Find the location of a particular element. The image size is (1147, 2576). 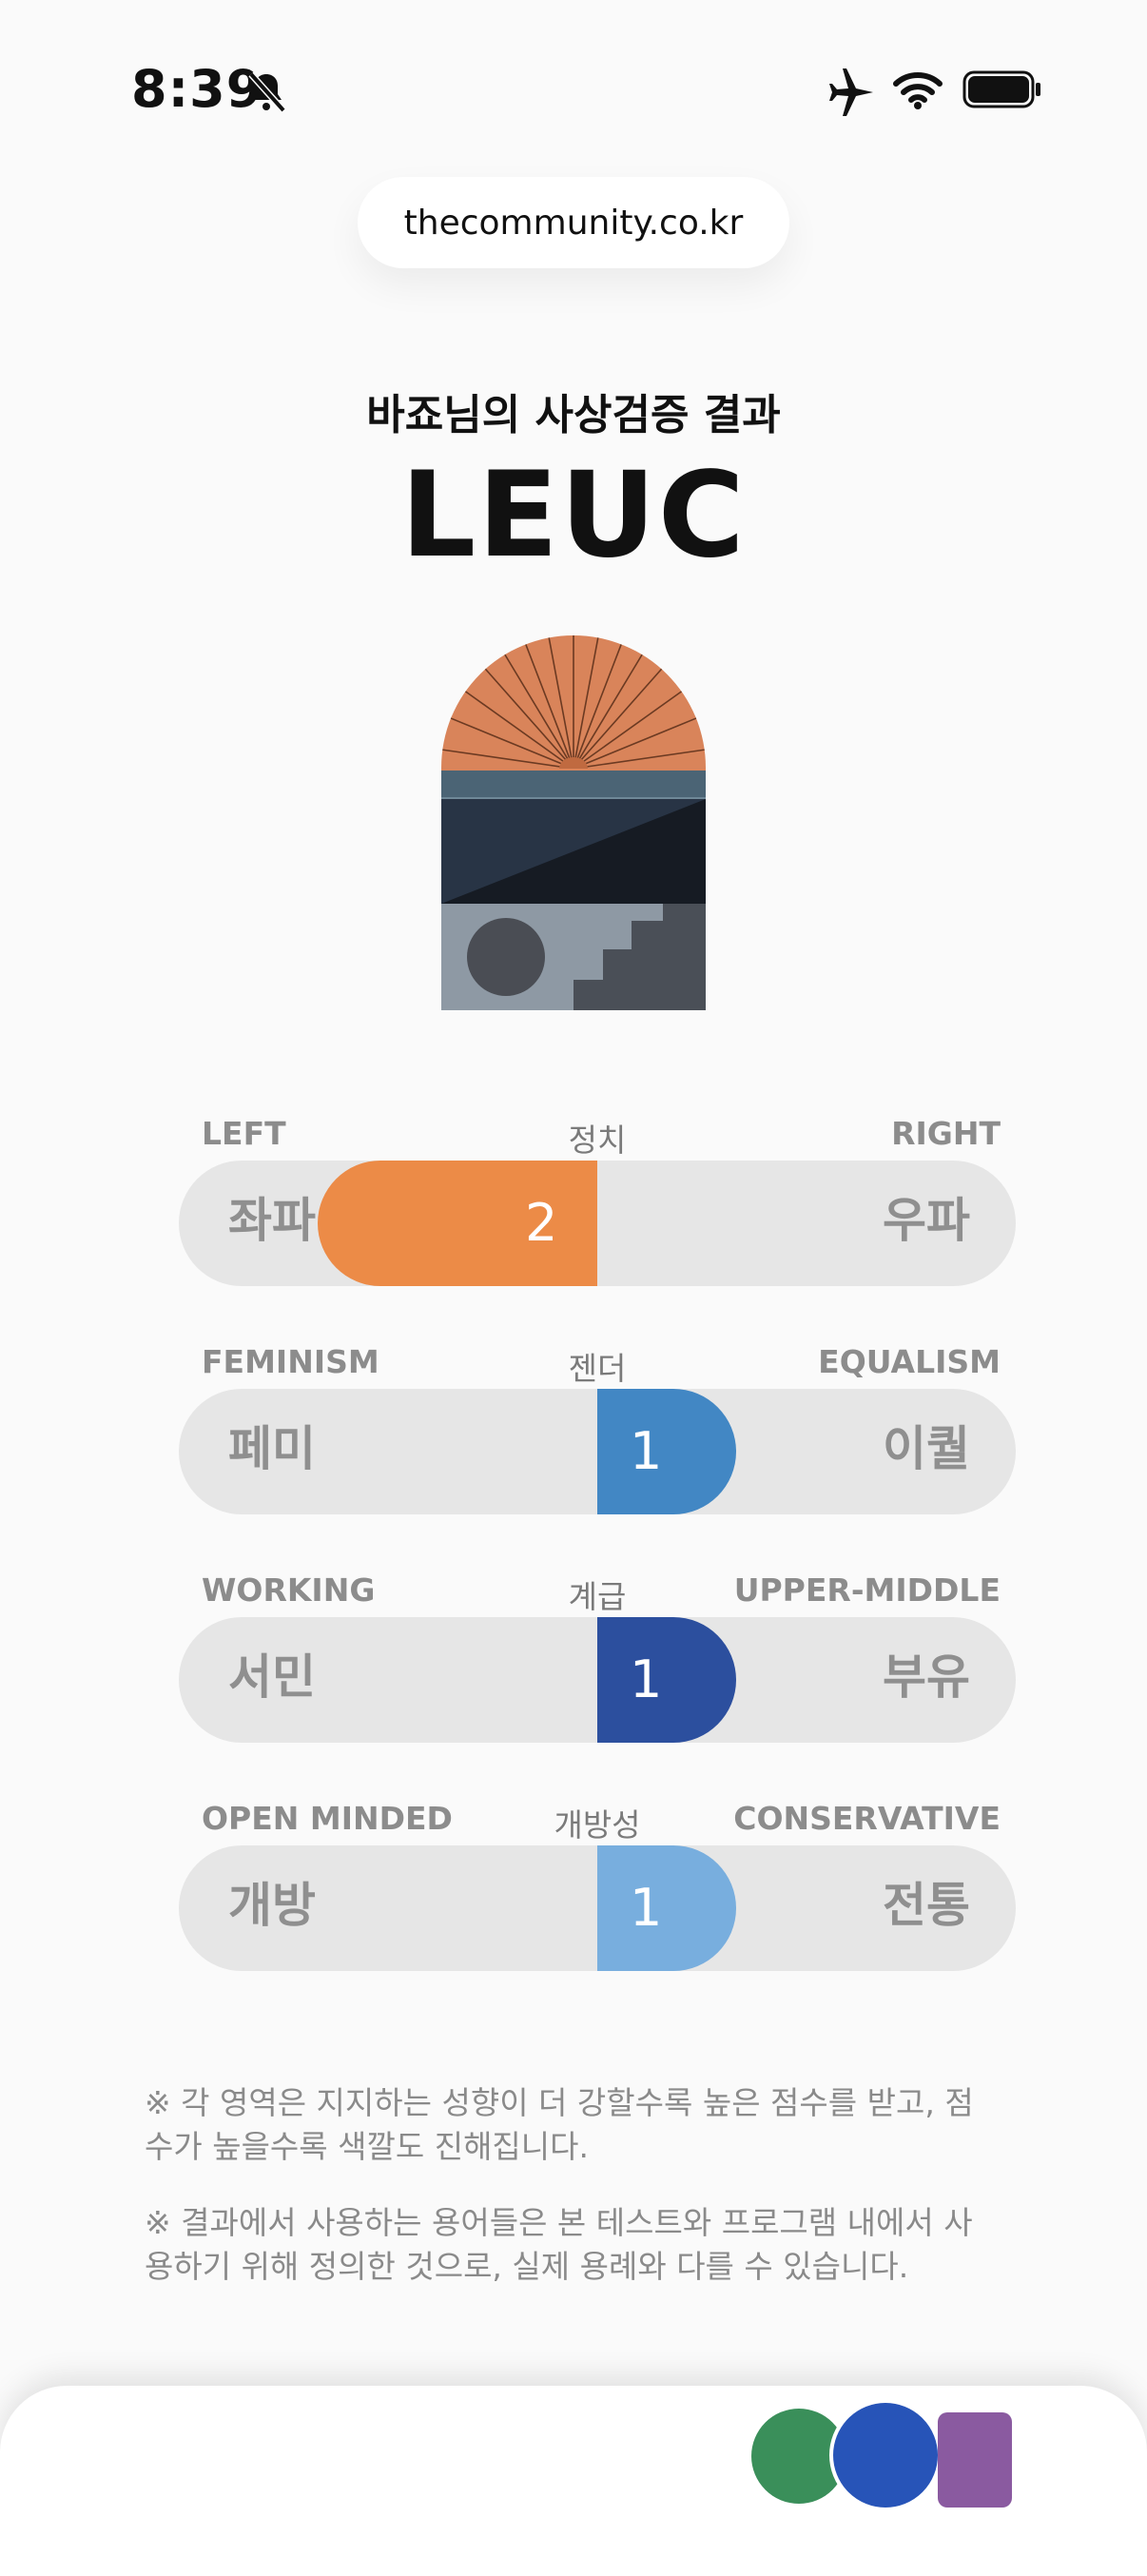

scale-left-text: 개방 is located at coordinates (272, 1906).